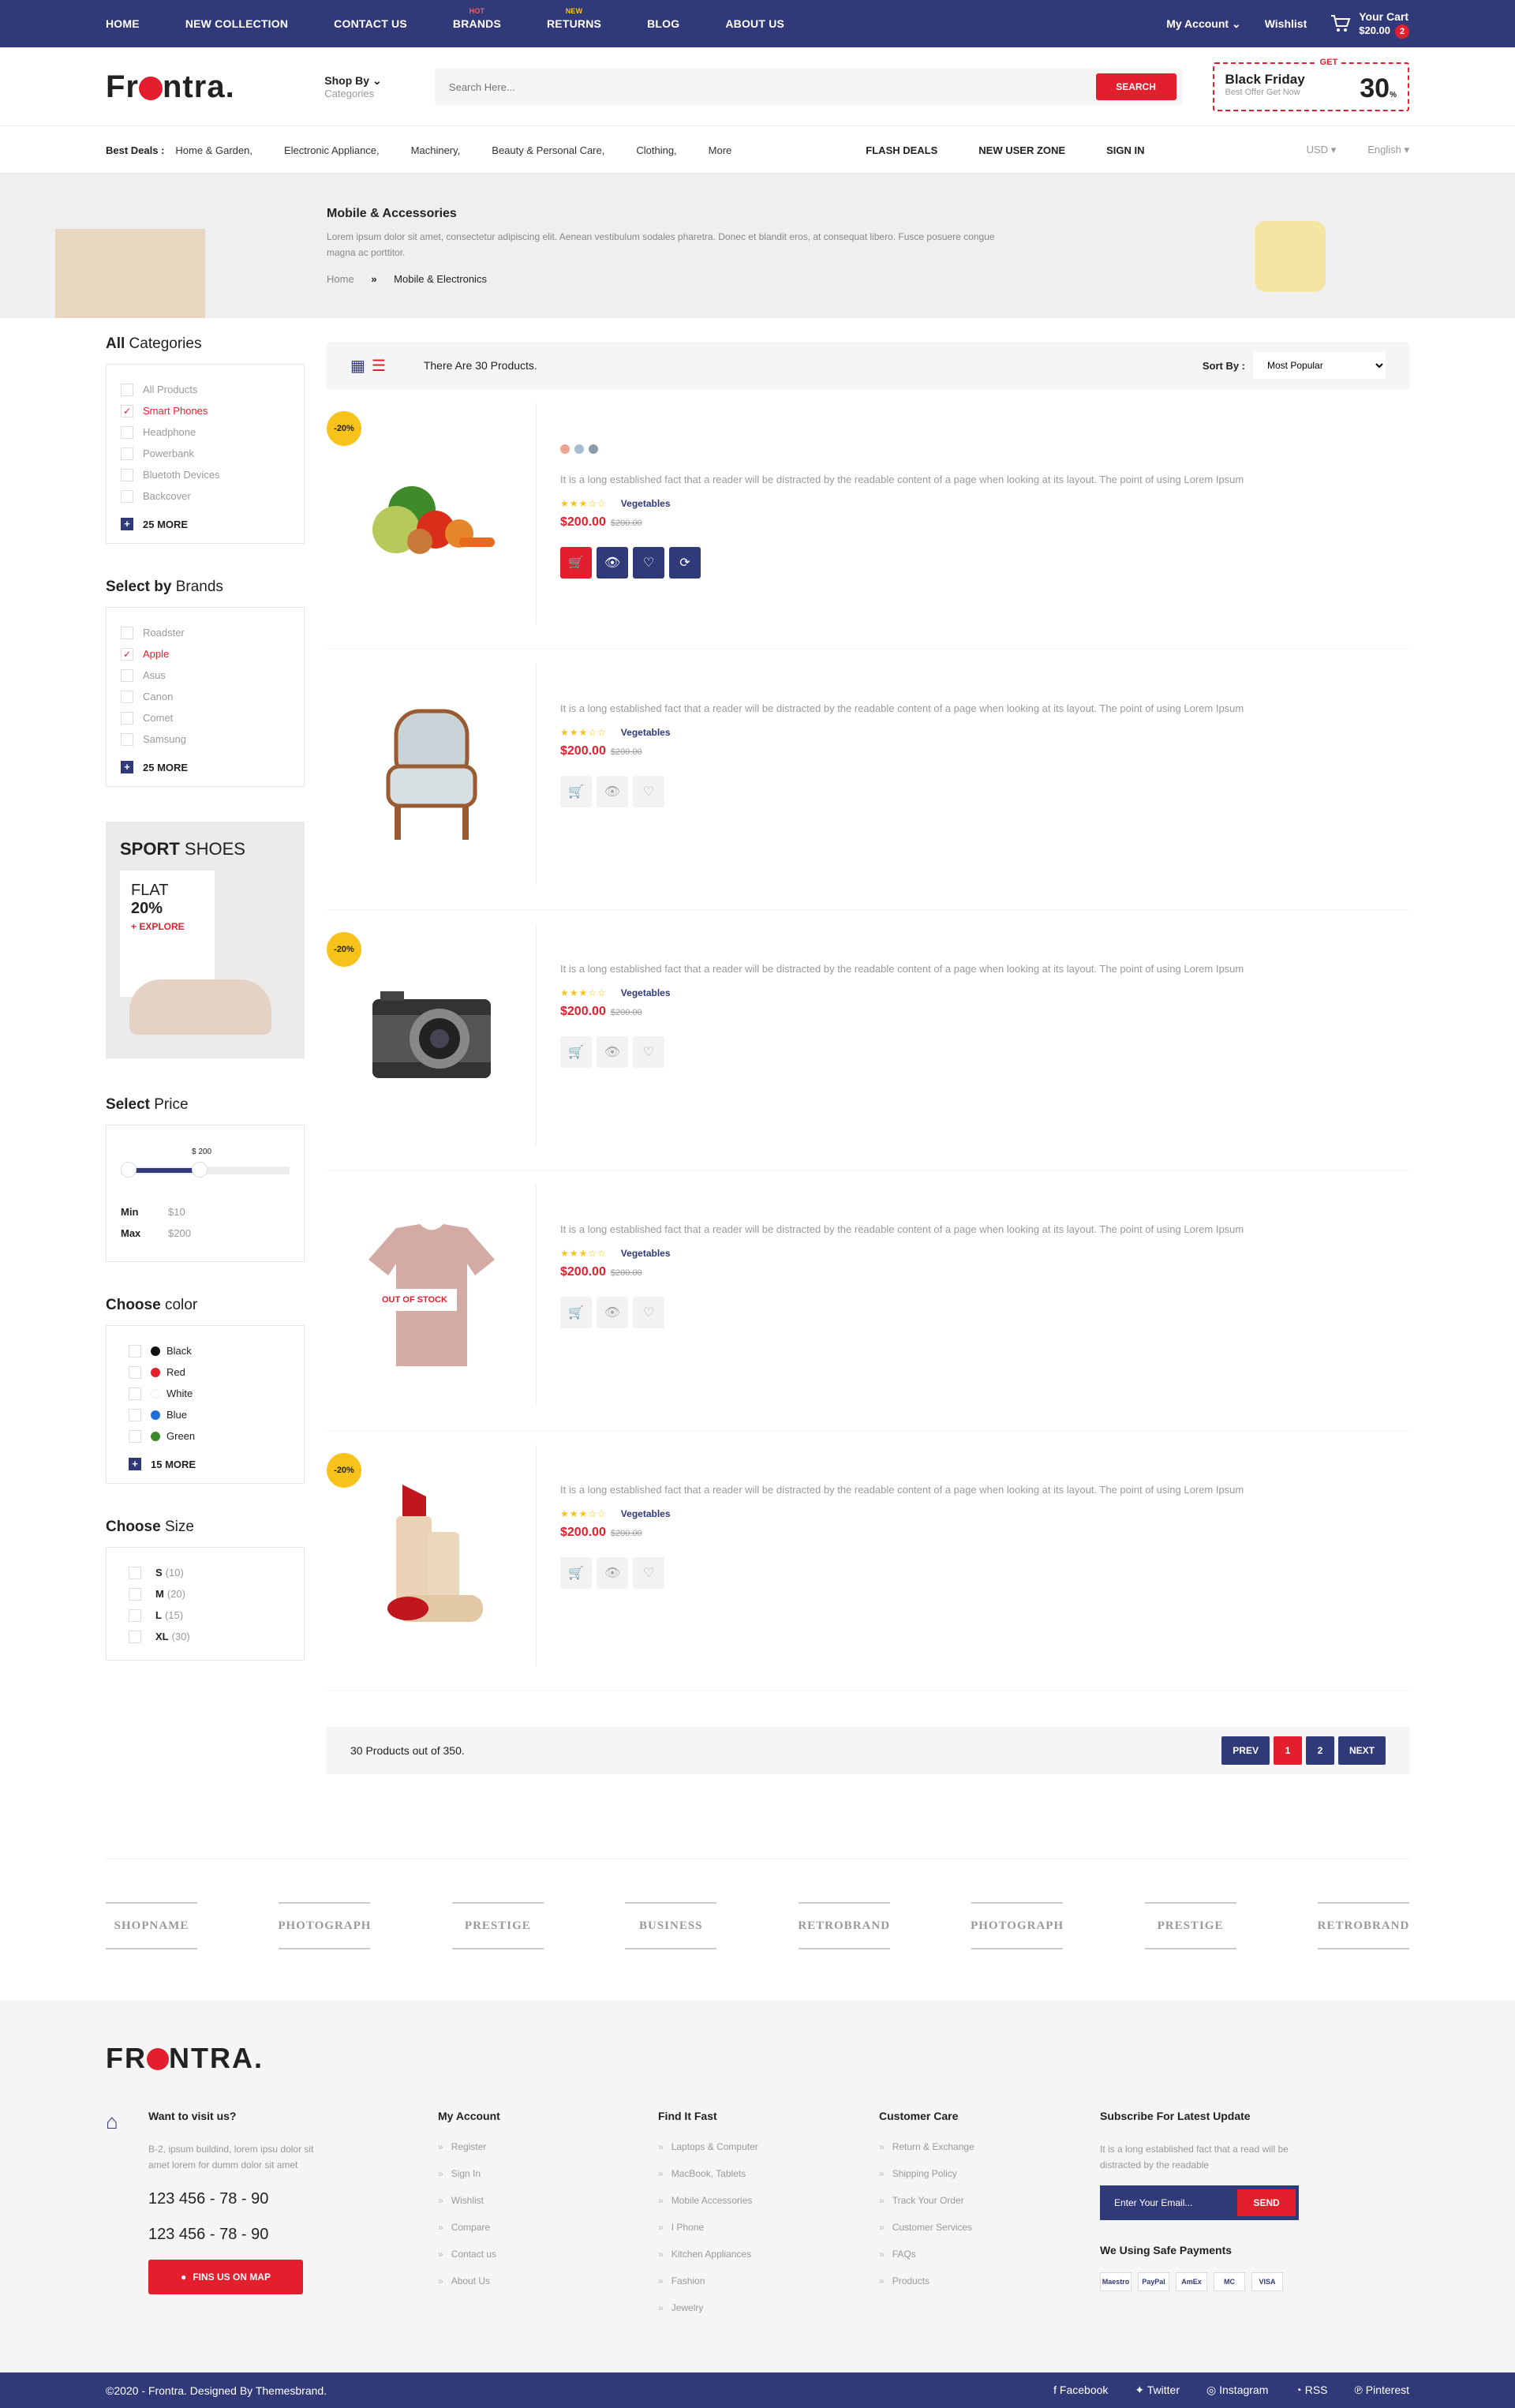 Image resolution: width=1515 pixels, height=2408 pixels. Describe the element at coordinates (708, 2208) in the screenshot. I see `footer-link: Mobile Accessories` at that location.